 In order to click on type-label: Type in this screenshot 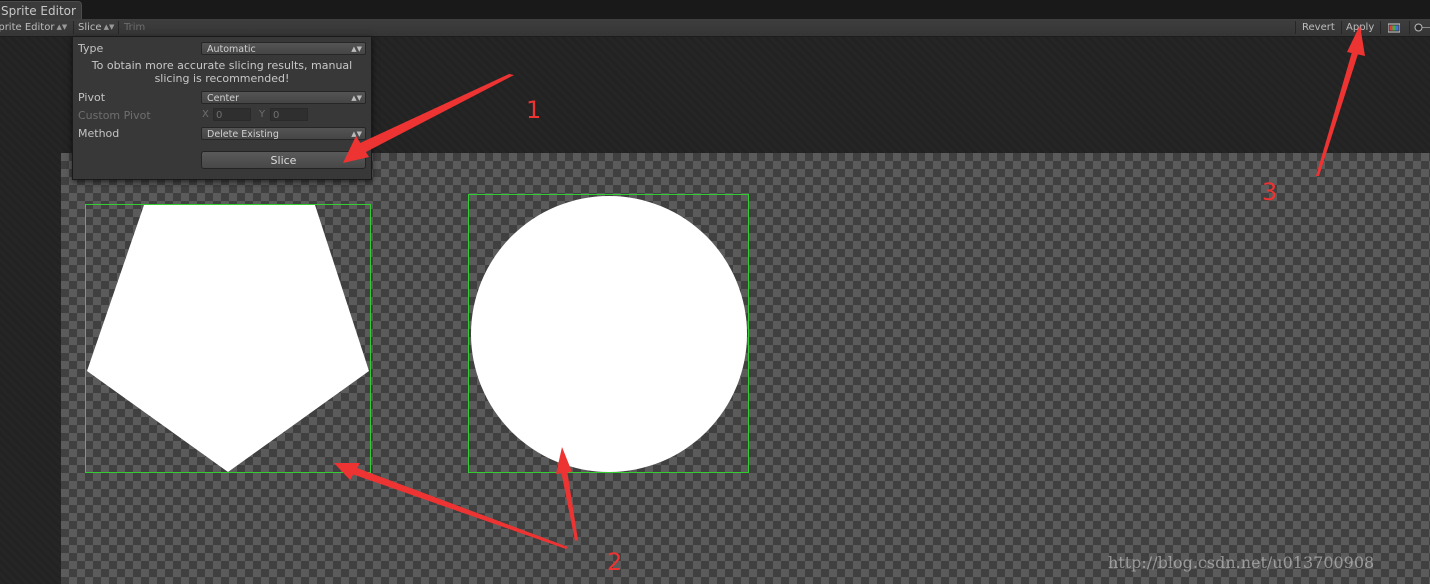, I will do `click(91, 48)`.